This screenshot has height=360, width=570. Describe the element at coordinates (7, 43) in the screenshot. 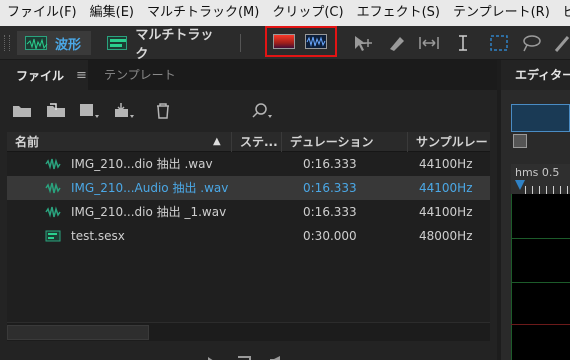

I see `toolbar-grip` at that location.